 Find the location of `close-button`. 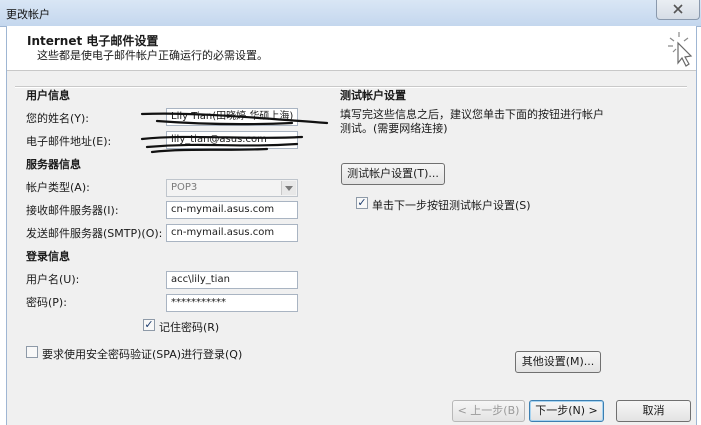

close-button is located at coordinates (678, 10).